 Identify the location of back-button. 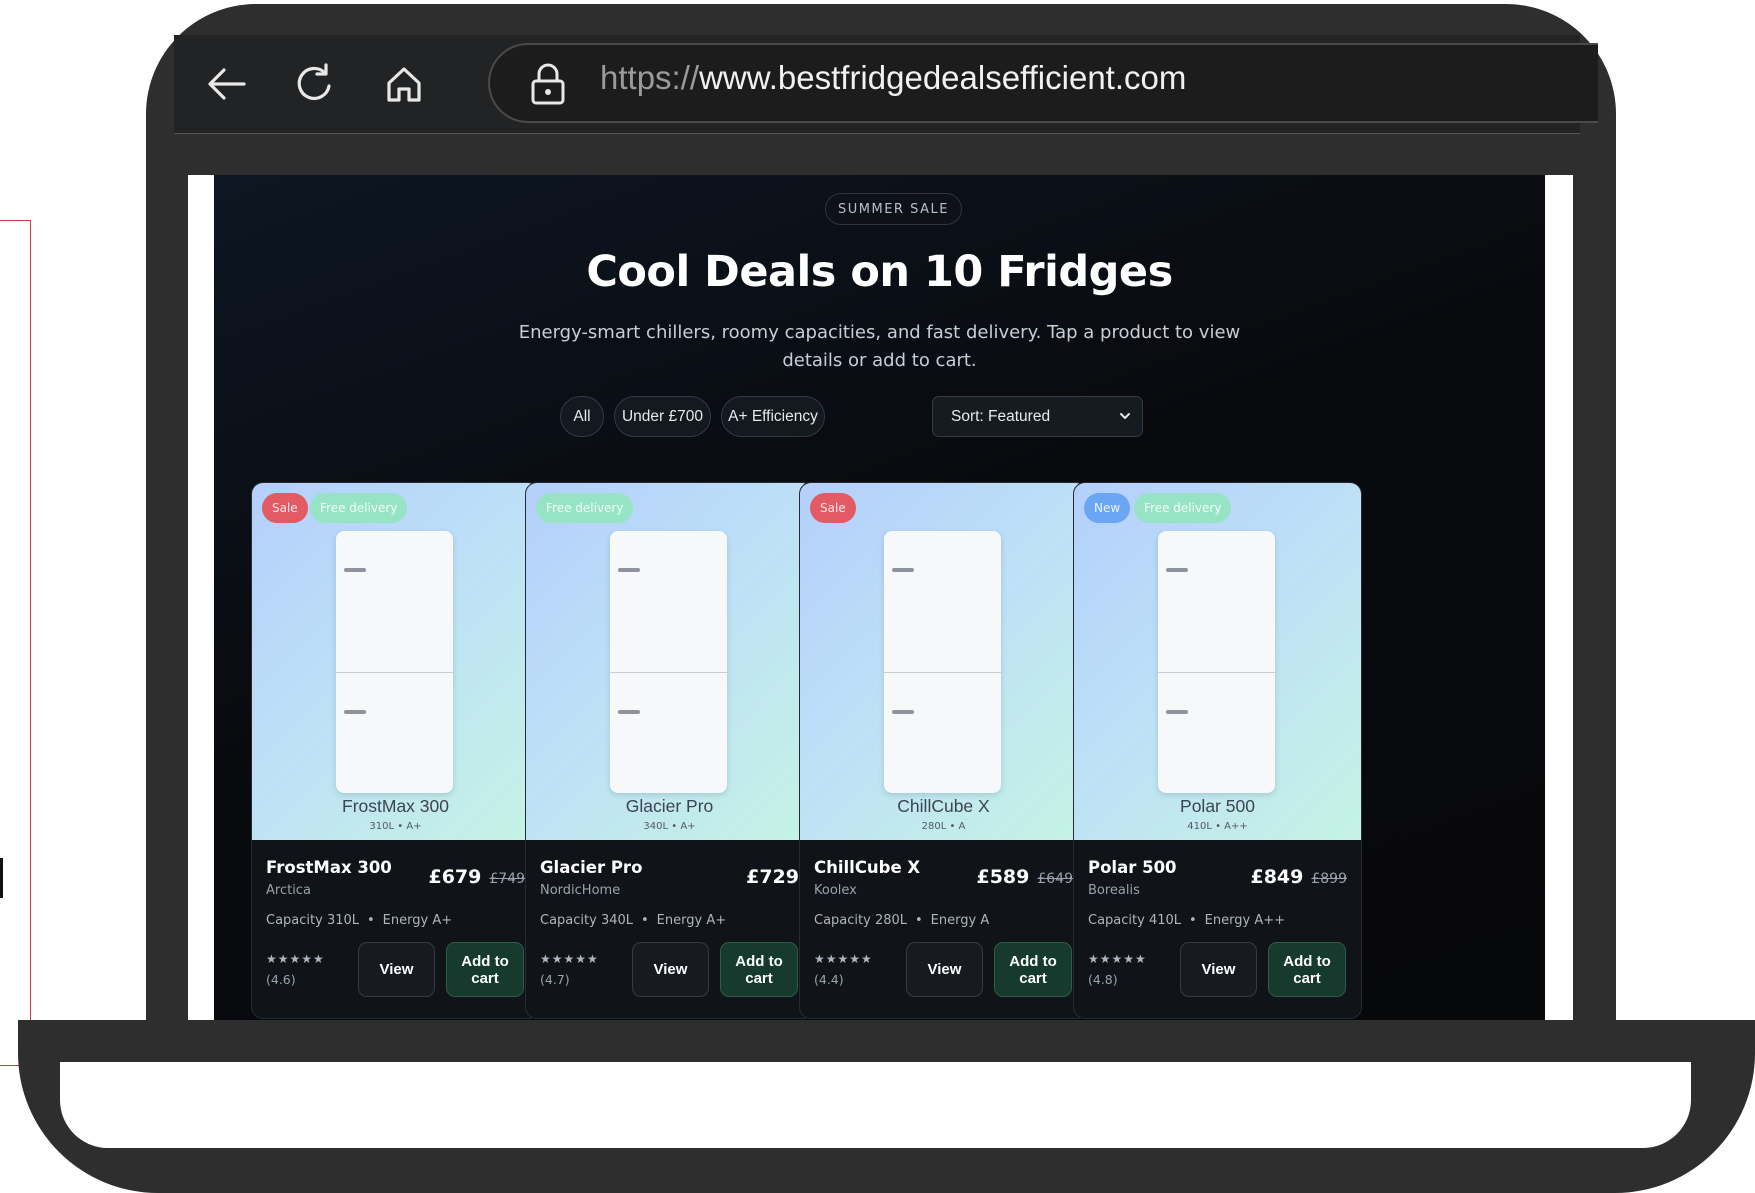
(227, 84).